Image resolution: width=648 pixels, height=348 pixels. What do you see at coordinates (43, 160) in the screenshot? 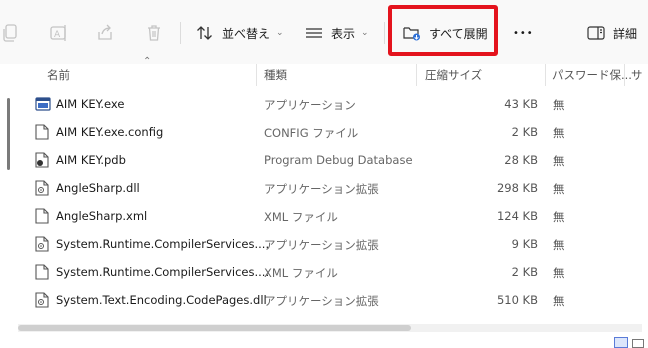
I see `pdb-icon` at bounding box center [43, 160].